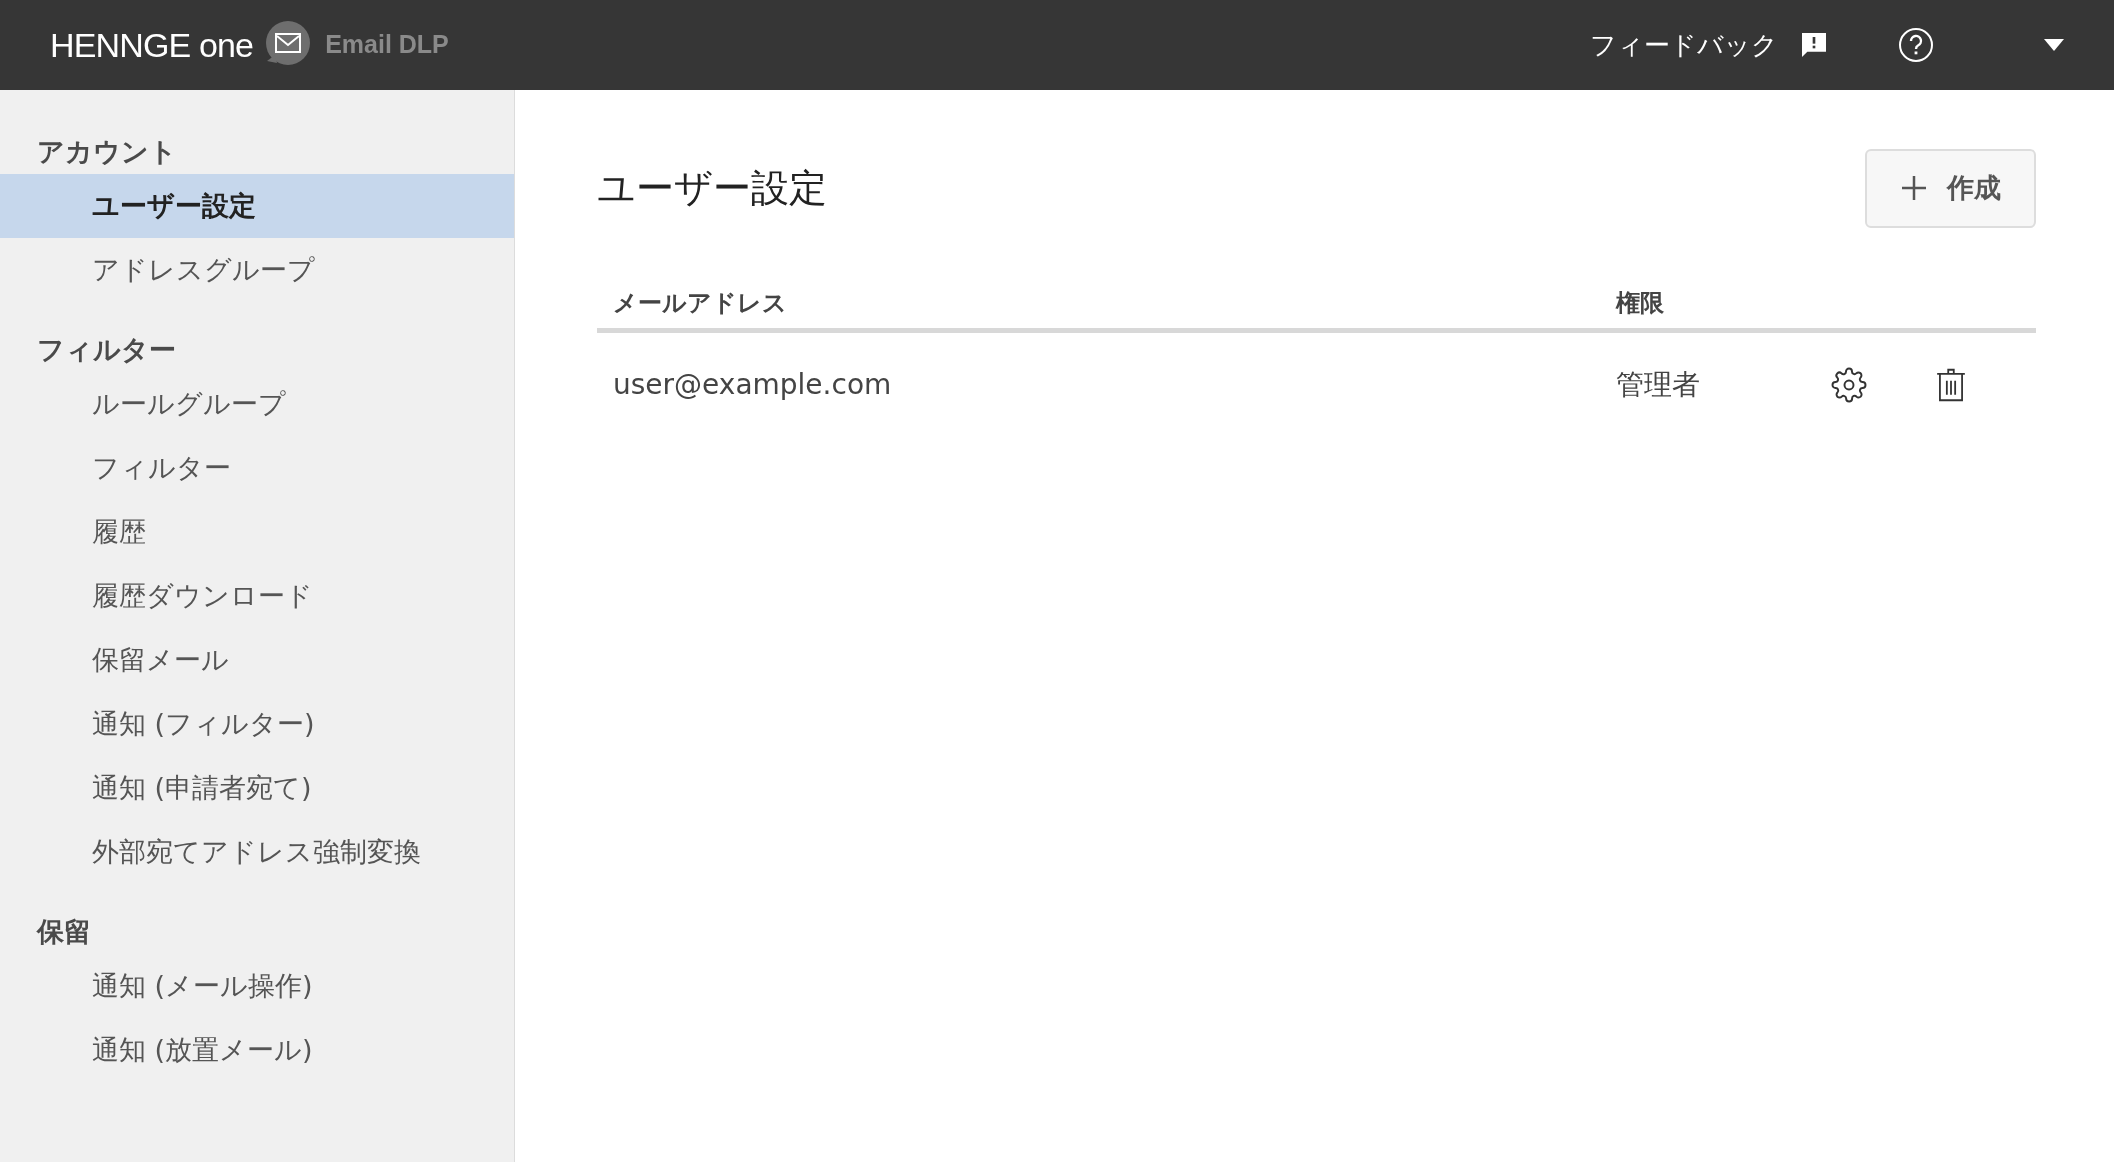 This screenshot has width=2114, height=1162. Describe the element at coordinates (106, 349) in the screenshot. I see `section-heading: フィルター` at that location.